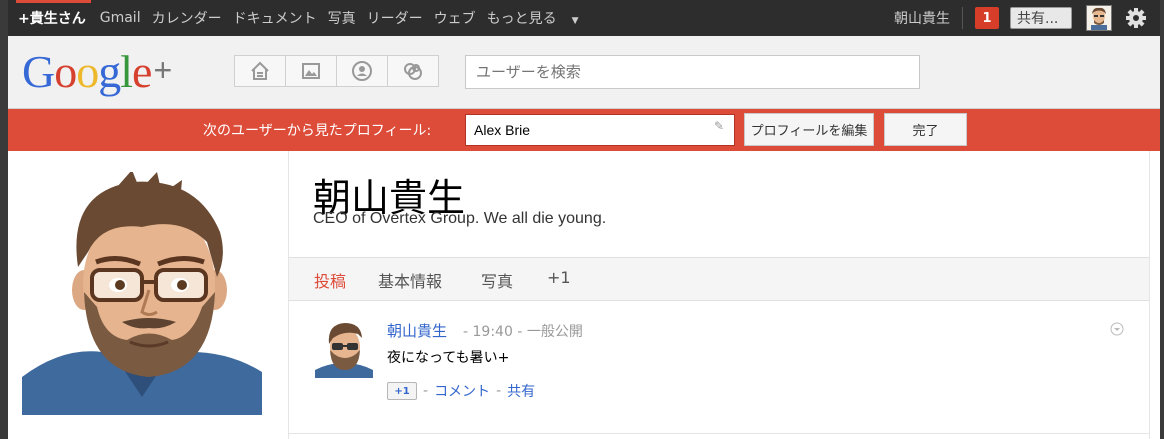  What do you see at coordinates (1099, 18) in the screenshot?
I see `avatar-icon` at bounding box center [1099, 18].